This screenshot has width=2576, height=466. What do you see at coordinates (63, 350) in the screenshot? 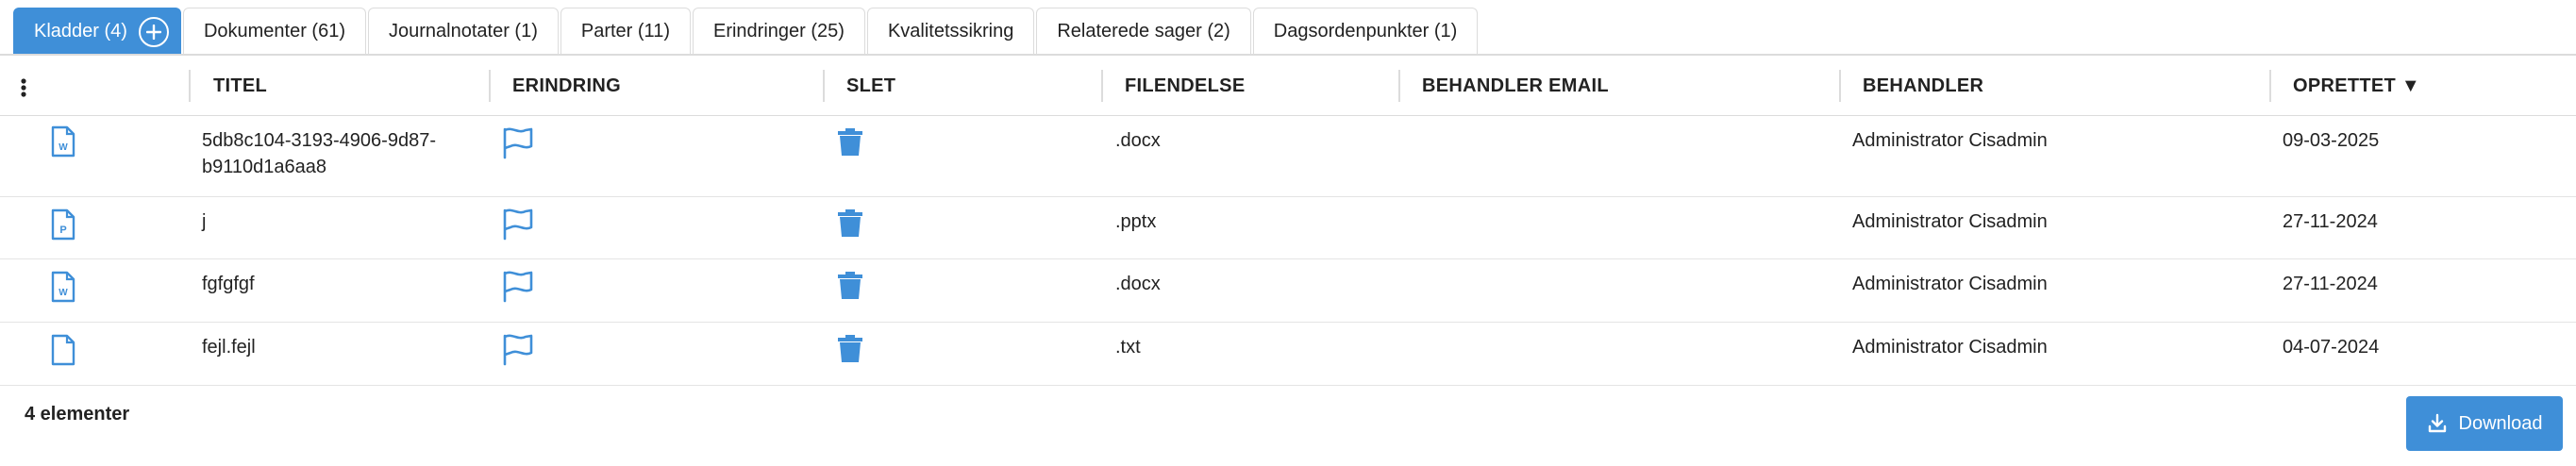
I see `file-icon` at bounding box center [63, 350].